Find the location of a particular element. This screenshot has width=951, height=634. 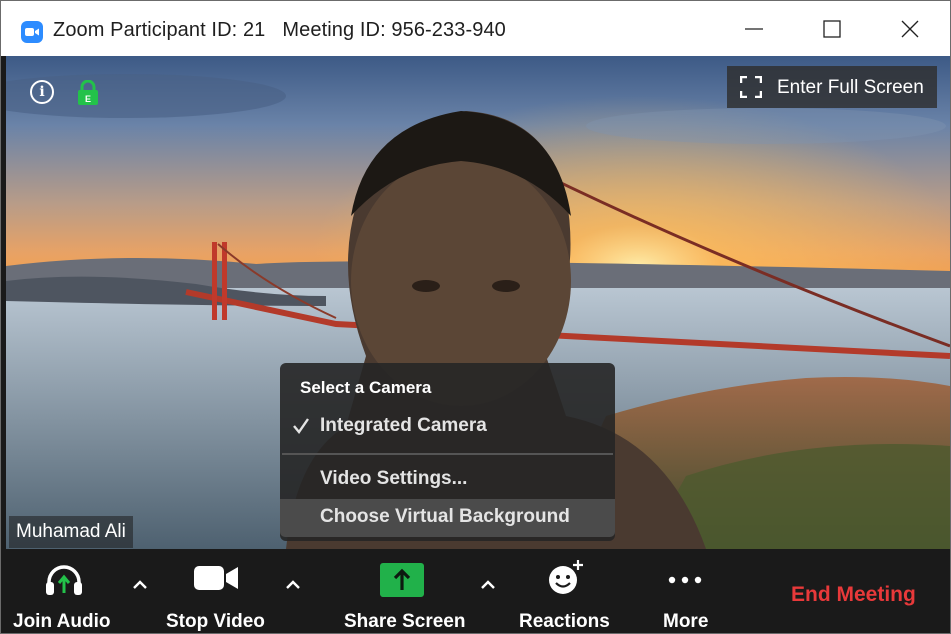

smiley-plus-icon is located at coordinates (566, 577).